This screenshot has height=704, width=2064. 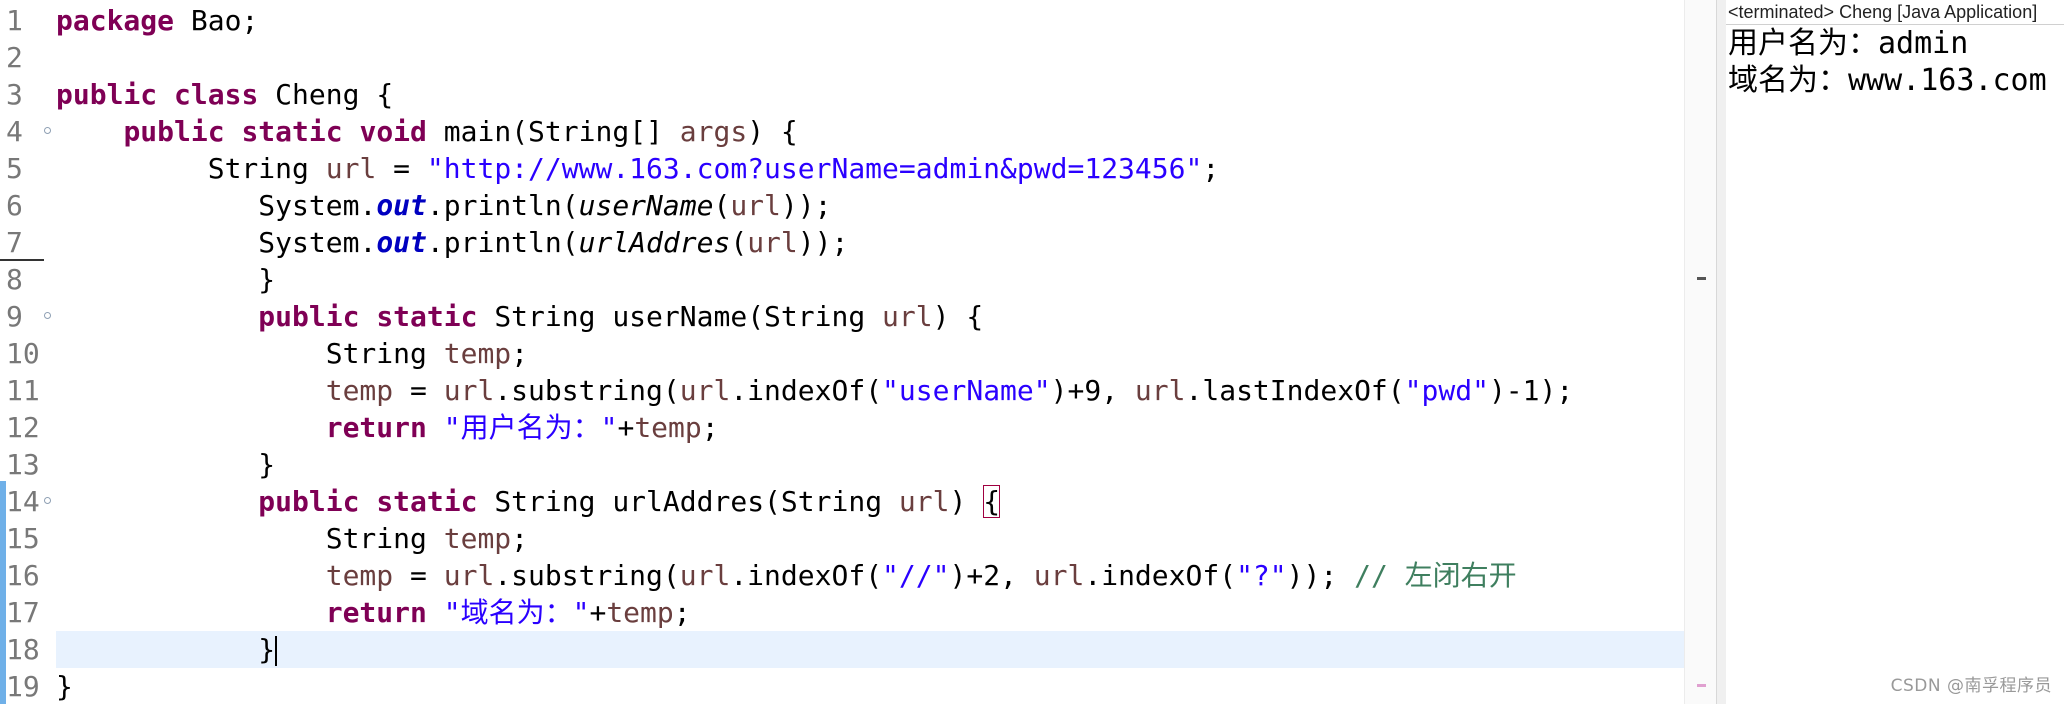 I want to click on line-number: 14, so click(x=23, y=501).